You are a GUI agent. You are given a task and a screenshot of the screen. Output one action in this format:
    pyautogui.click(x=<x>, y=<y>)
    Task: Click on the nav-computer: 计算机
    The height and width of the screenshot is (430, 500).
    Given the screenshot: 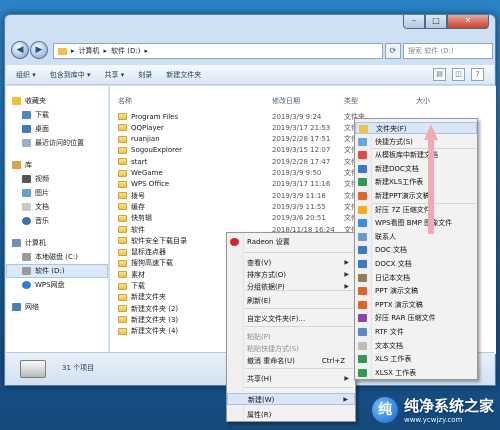 What is the action you would take?
    pyautogui.click(x=57, y=243)
    